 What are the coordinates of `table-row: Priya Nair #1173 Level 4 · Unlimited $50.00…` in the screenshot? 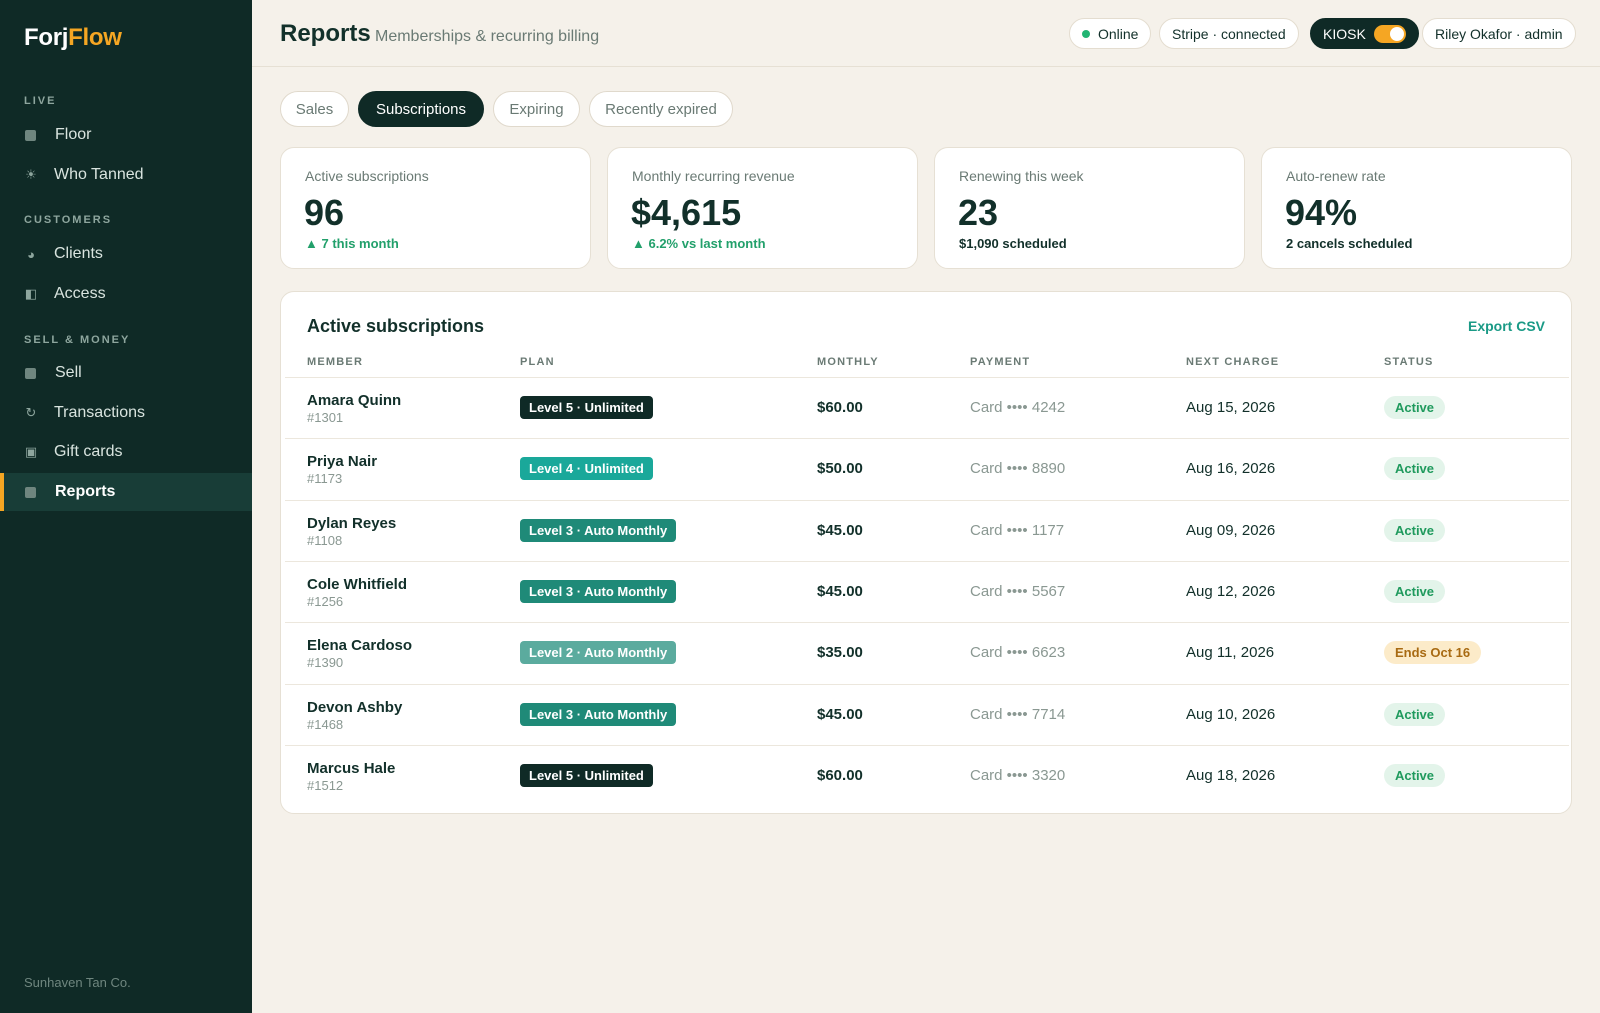 It's located at (927, 468).